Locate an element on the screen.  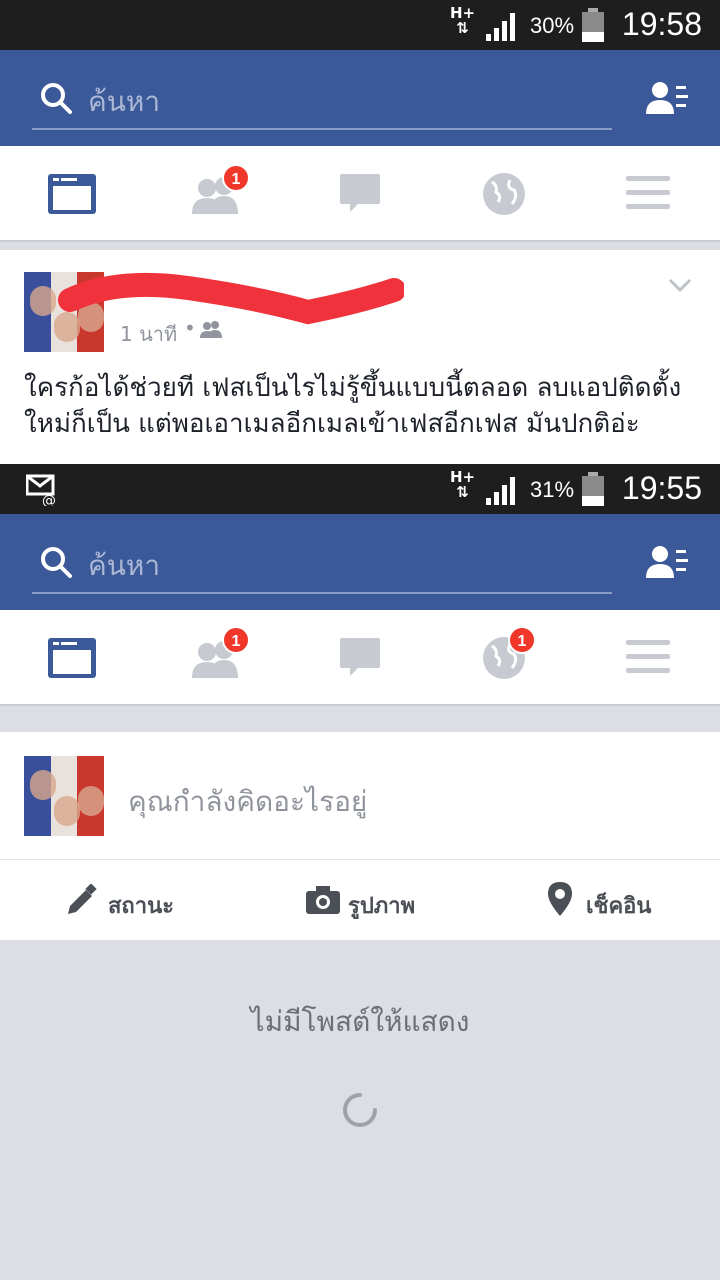
nav-bar: 1 1 is located at coordinates (360, 658).